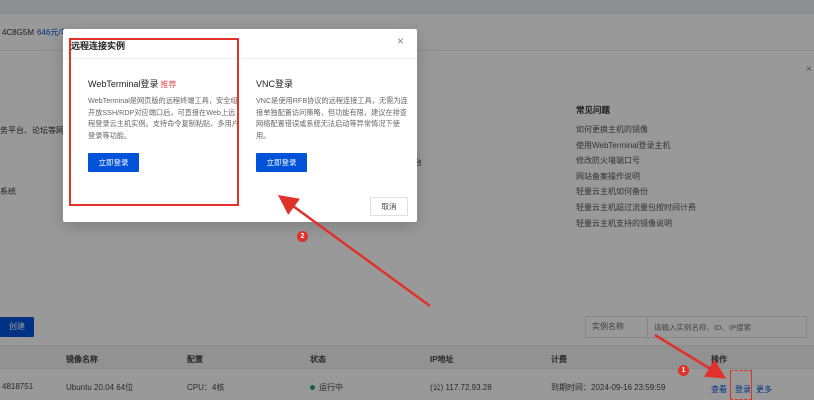  Describe the element at coordinates (281, 162) in the screenshot. I see `vnc-login-button: 立即登录` at that location.